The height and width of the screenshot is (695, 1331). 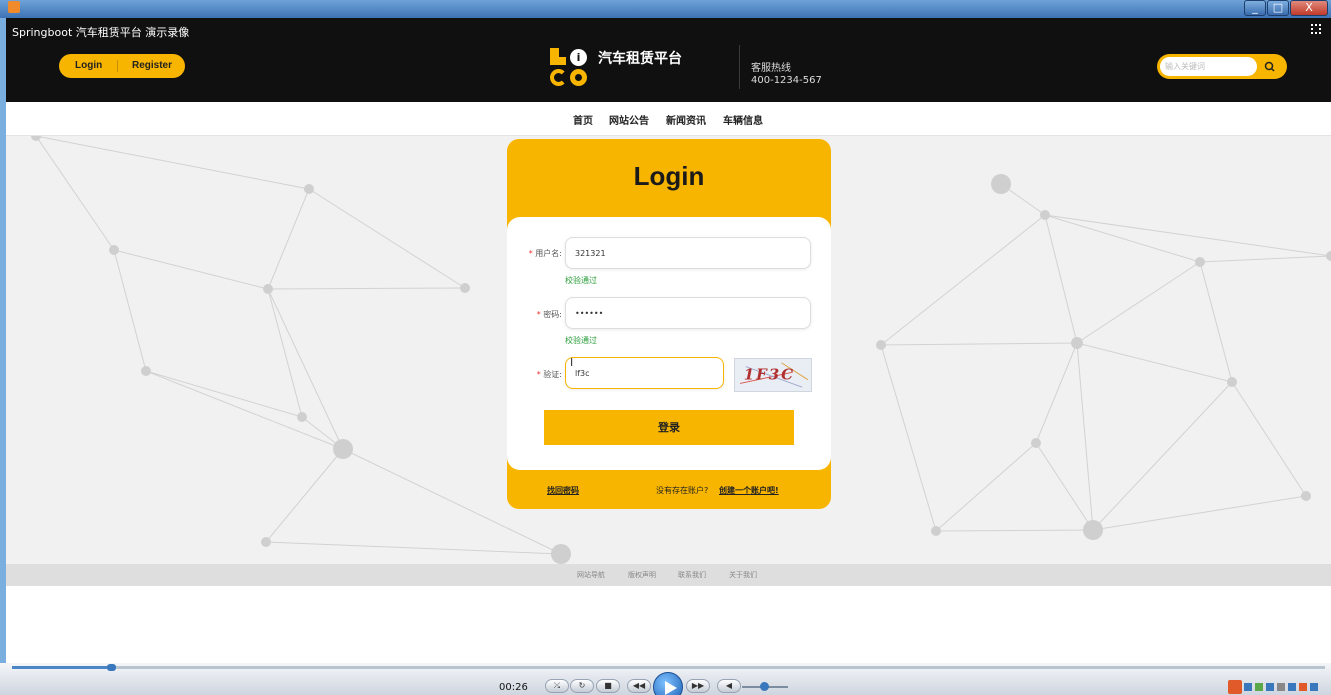 What do you see at coordinates (581, 280) in the screenshot?
I see `username-status: 校验通过` at bounding box center [581, 280].